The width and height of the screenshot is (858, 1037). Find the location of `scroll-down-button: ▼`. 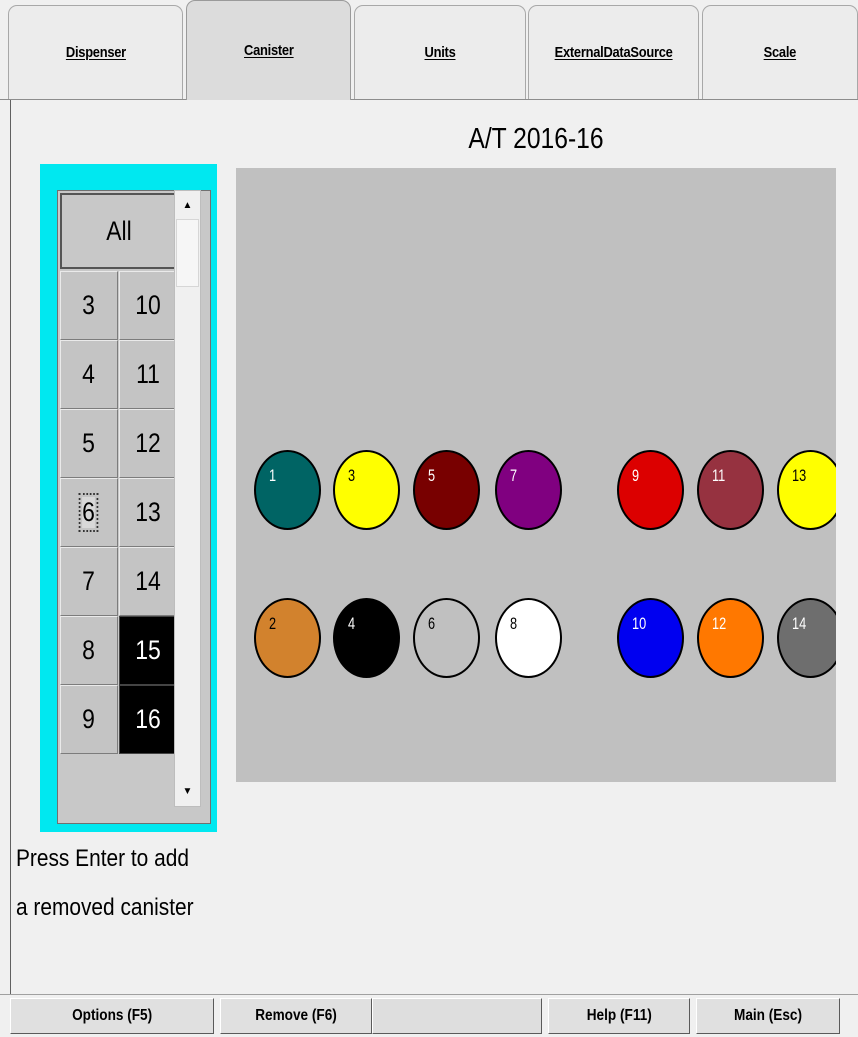

scroll-down-button: ▼ is located at coordinates (187, 791).